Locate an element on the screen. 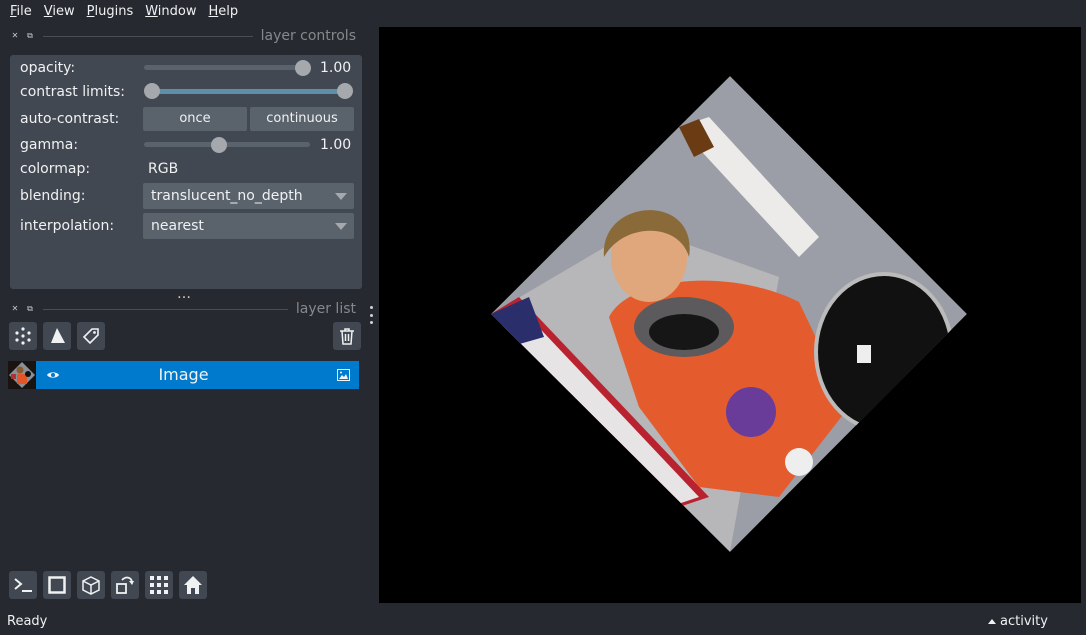  menu-file-label: ile is located at coordinates (24, 11).